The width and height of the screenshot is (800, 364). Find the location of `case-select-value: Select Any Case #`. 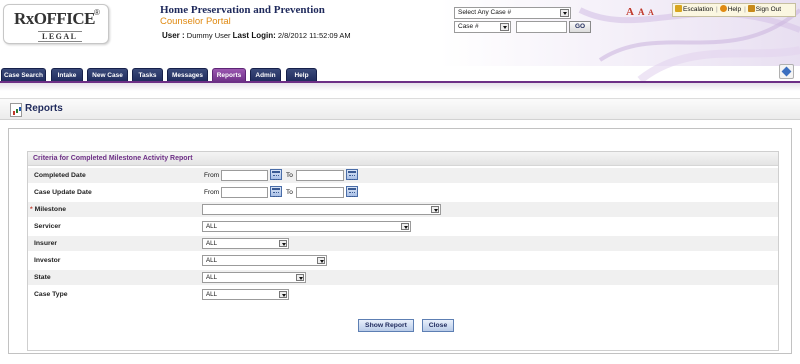

case-select-value: Select Any Case # is located at coordinates (485, 12).